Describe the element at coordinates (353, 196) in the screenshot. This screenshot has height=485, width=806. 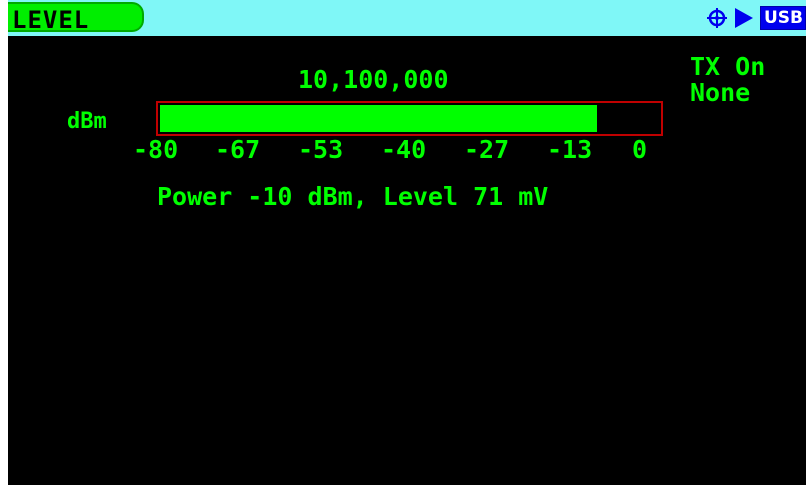
I see `power-level-readout: Power -10 dBm, Level 71 mV` at that location.